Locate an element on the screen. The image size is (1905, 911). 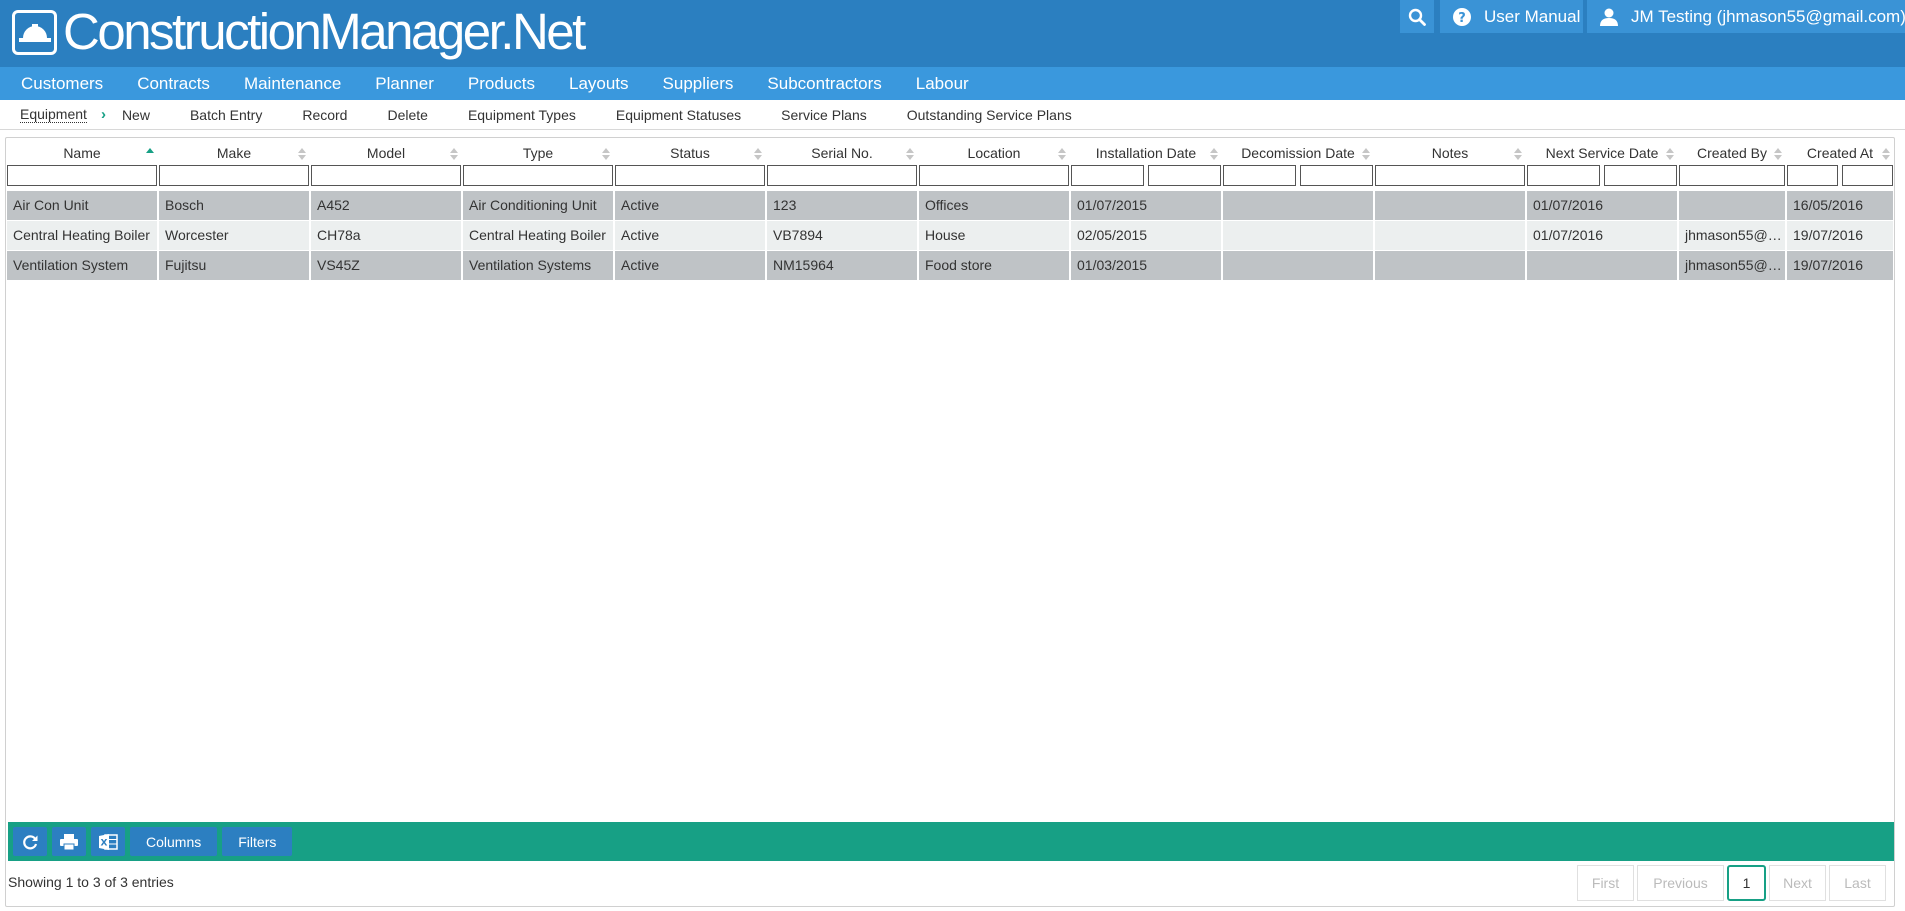
nav-item-planner: Planner is located at coordinates (404, 84).